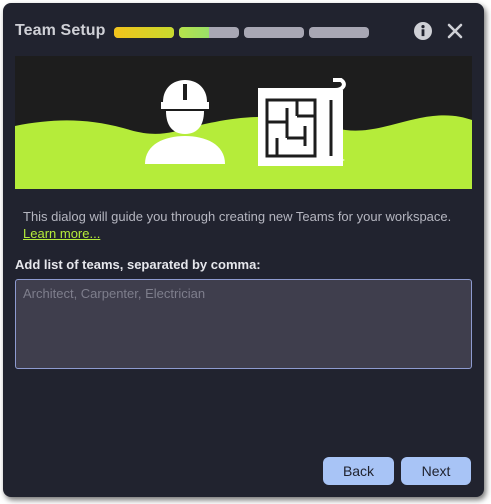 Image resolution: width=491 pixels, height=504 pixels. What do you see at coordinates (185, 122) in the screenshot?
I see `construction-worker-icon` at bounding box center [185, 122].